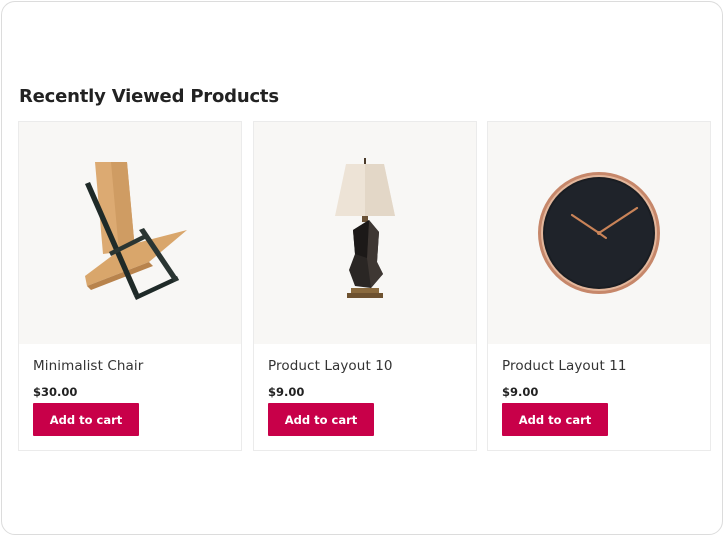 This screenshot has width=724, height=536. I want to click on table-lamp-image, so click(365, 228).